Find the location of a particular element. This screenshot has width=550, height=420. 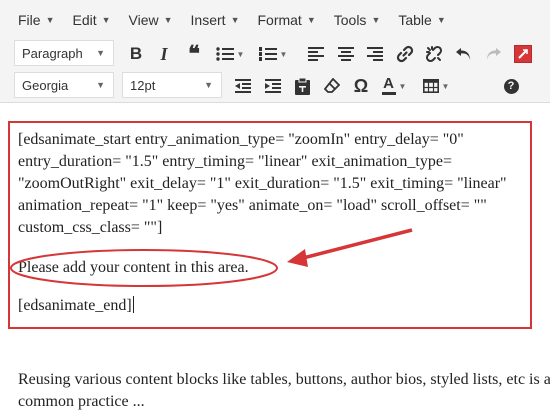

indent-button is located at coordinates (273, 86).